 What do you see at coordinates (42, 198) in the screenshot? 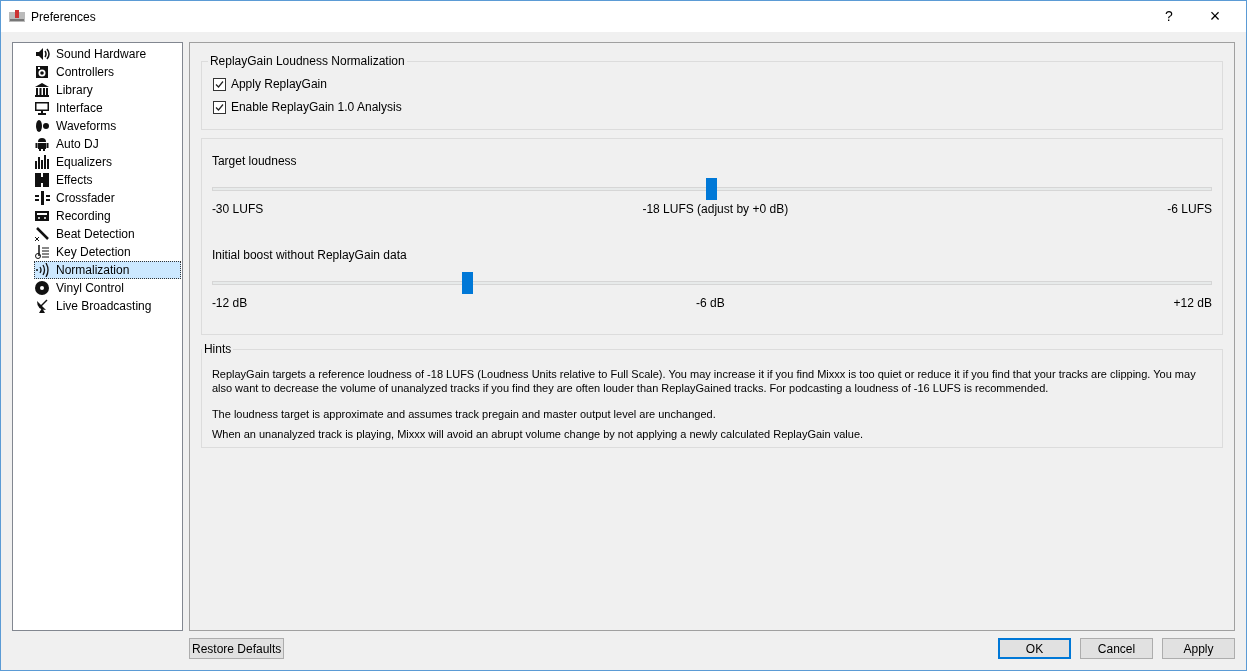
I see `crossfader-icon` at bounding box center [42, 198].